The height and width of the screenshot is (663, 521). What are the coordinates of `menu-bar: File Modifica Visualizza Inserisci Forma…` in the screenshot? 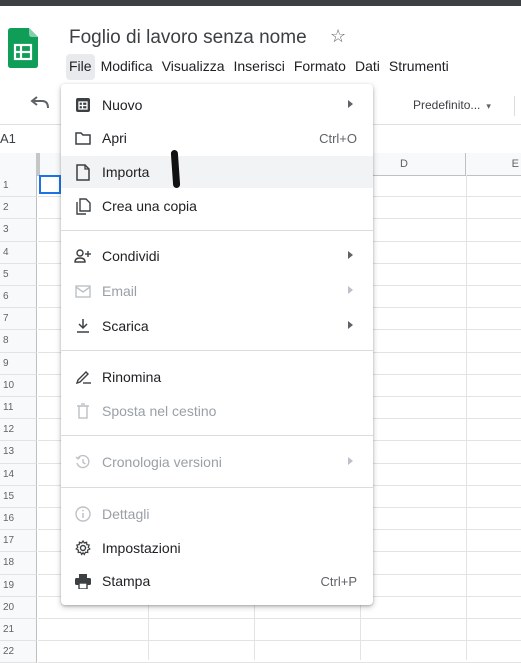 It's located at (260, 67).